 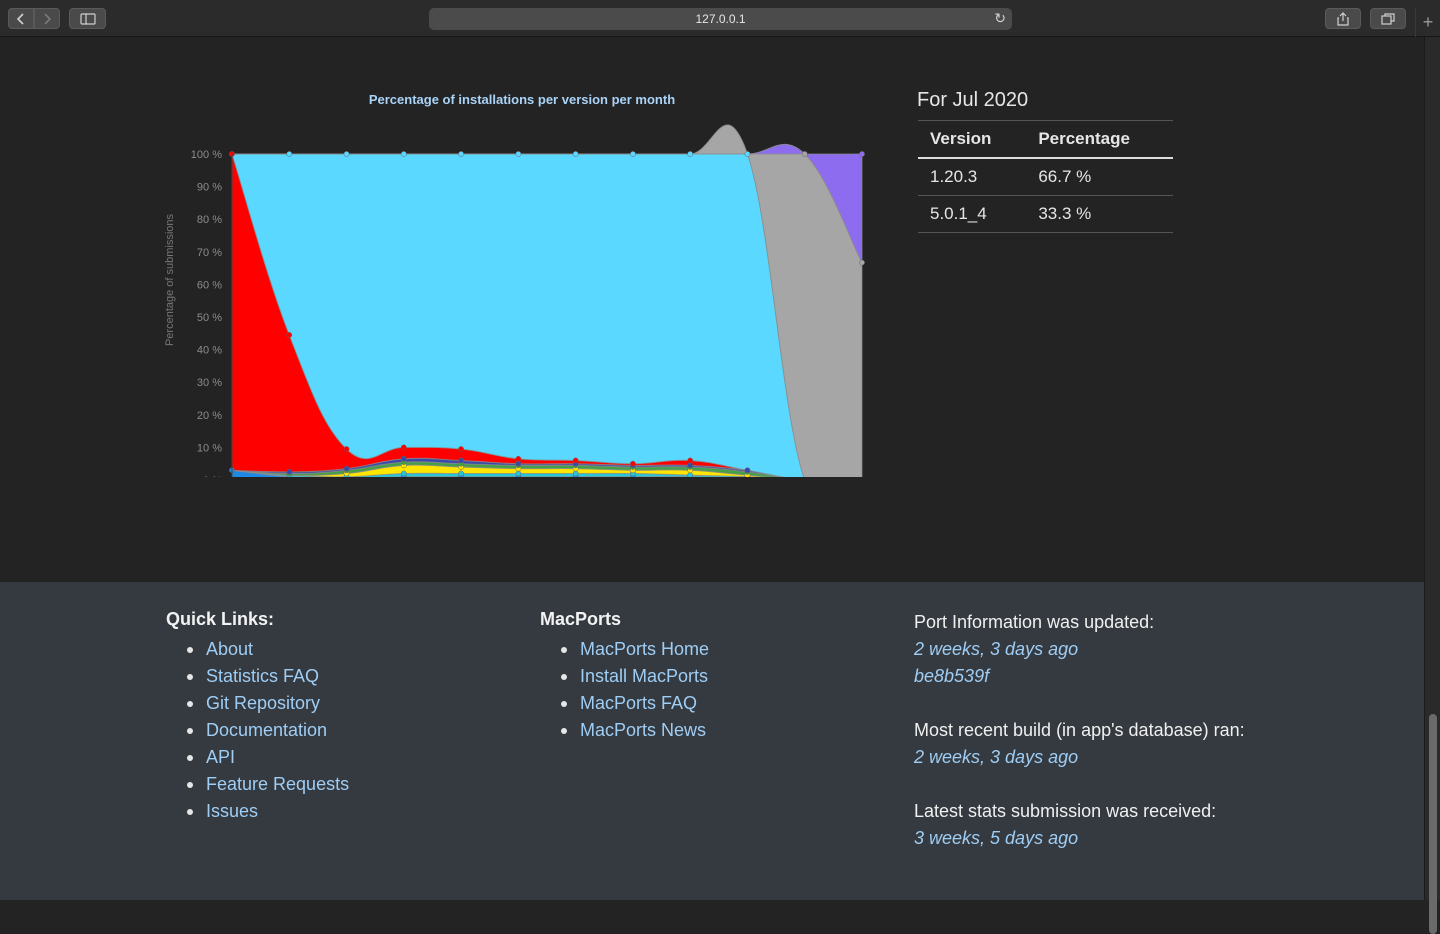 I want to click on about-link: About, so click(x=229, y=649).